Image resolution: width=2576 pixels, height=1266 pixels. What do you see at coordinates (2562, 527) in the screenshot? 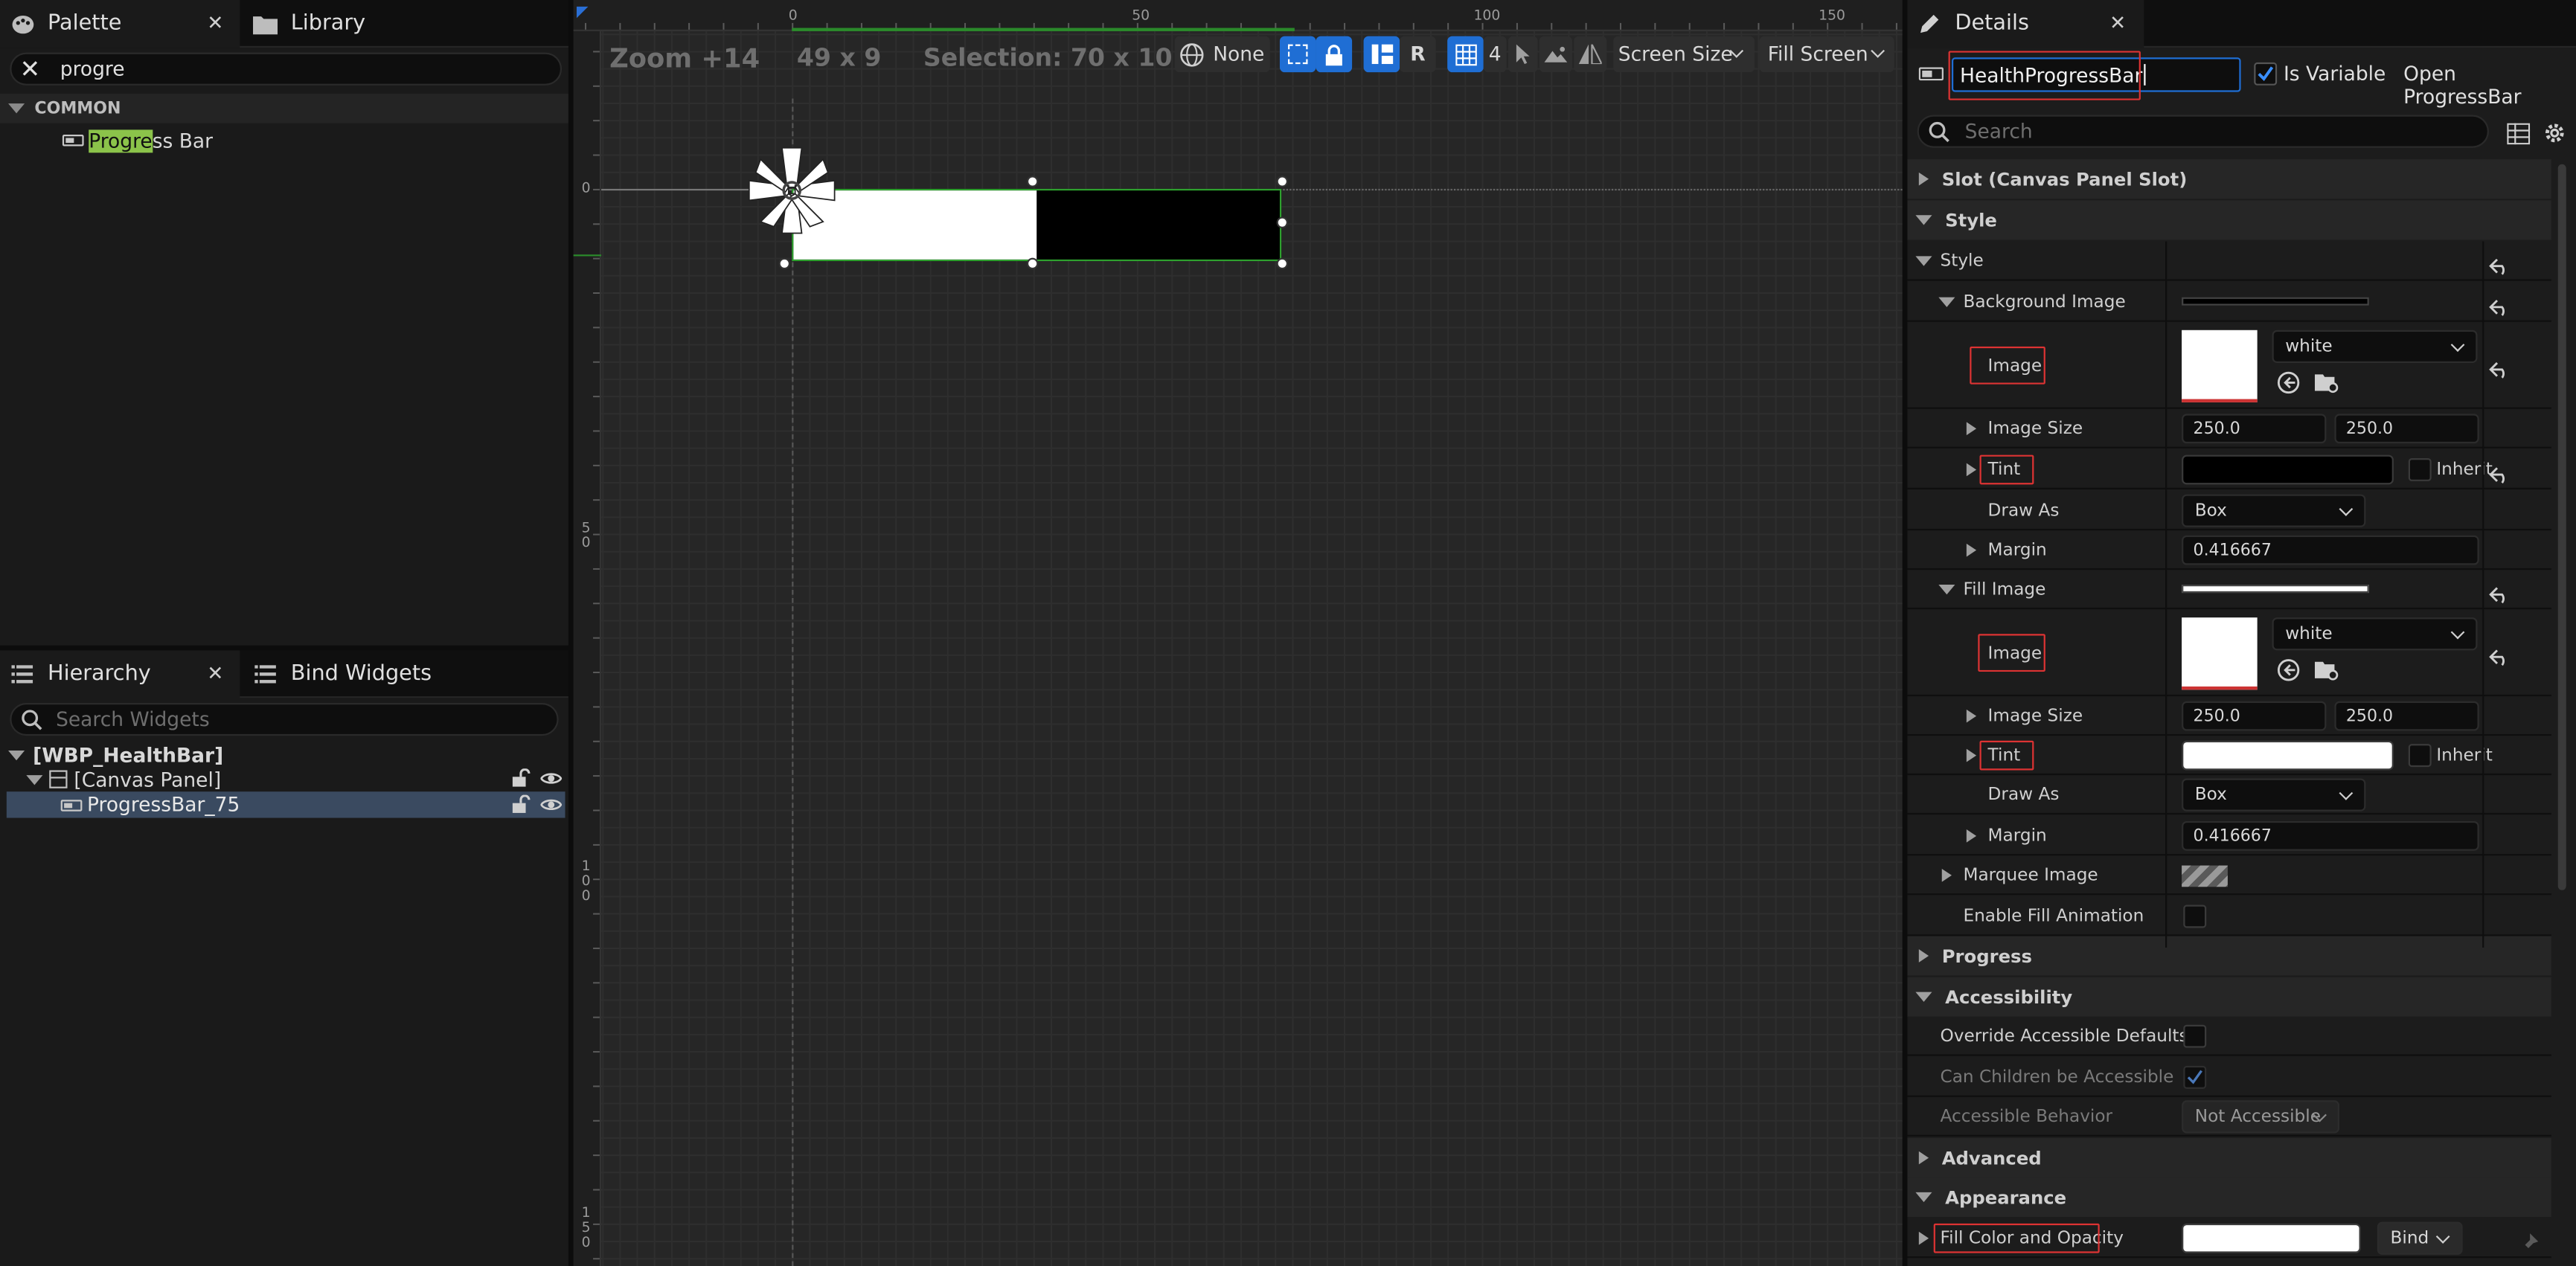
I see `details-scrollbar` at bounding box center [2562, 527].